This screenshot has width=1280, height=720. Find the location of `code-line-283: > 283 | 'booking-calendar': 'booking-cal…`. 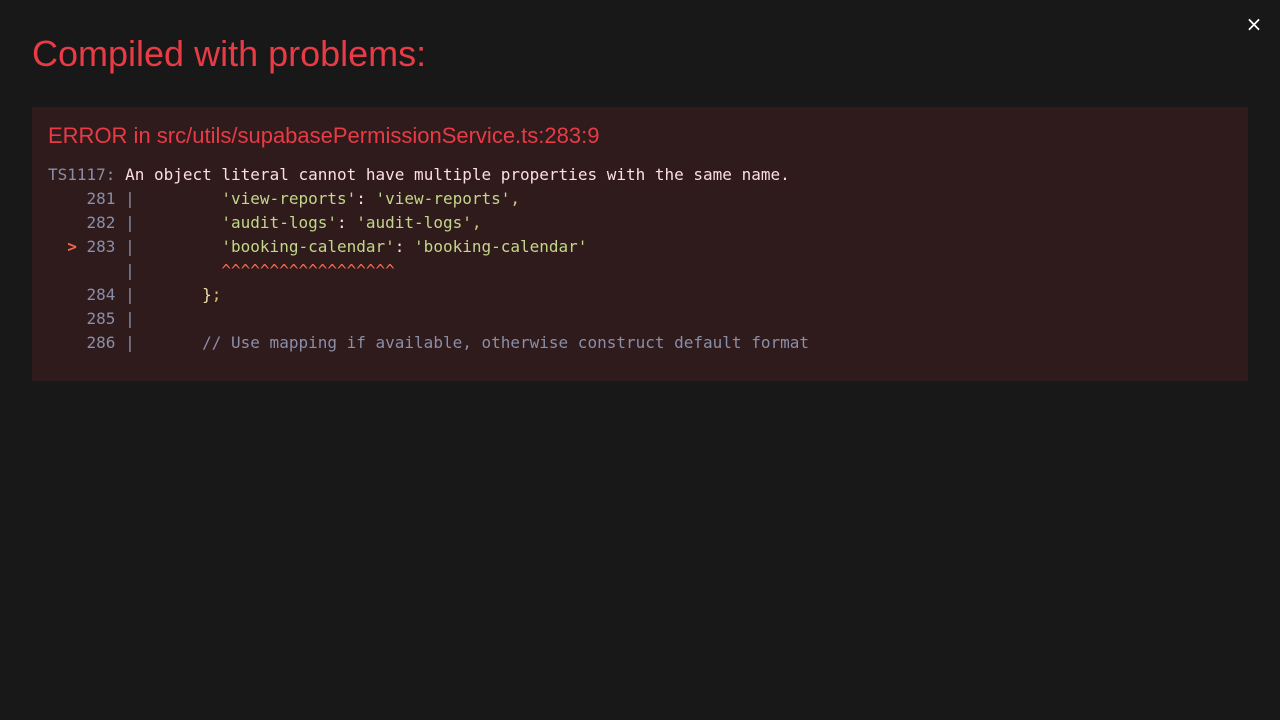

code-line-283: > 283 | 'booking-calendar': 'booking-cal… is located at coordinates (640, 247).